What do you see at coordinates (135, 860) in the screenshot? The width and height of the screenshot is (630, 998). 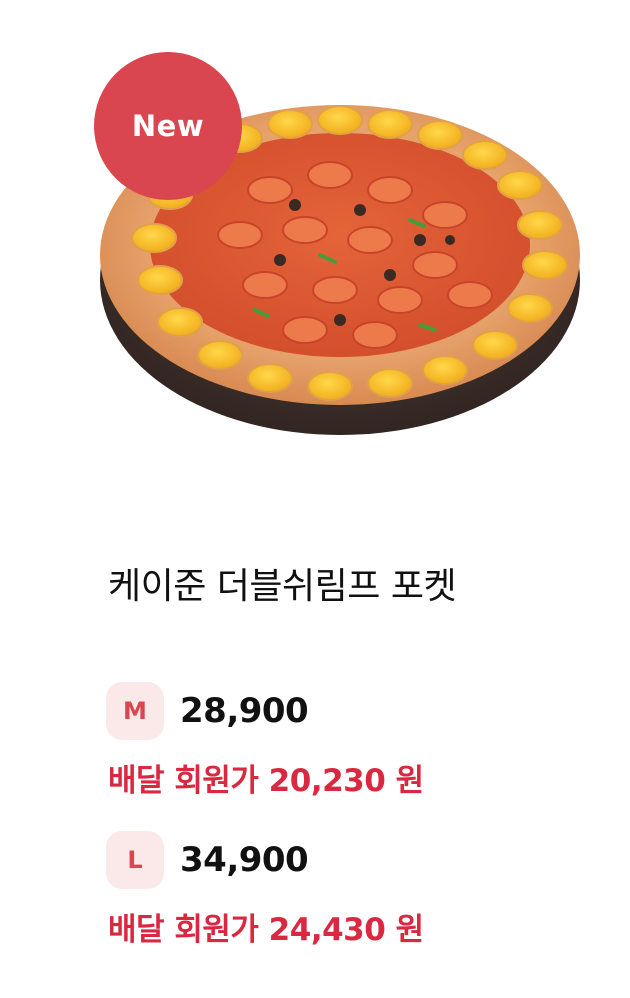 I see `size-badge-large: L` at bounding box center [135, 860].